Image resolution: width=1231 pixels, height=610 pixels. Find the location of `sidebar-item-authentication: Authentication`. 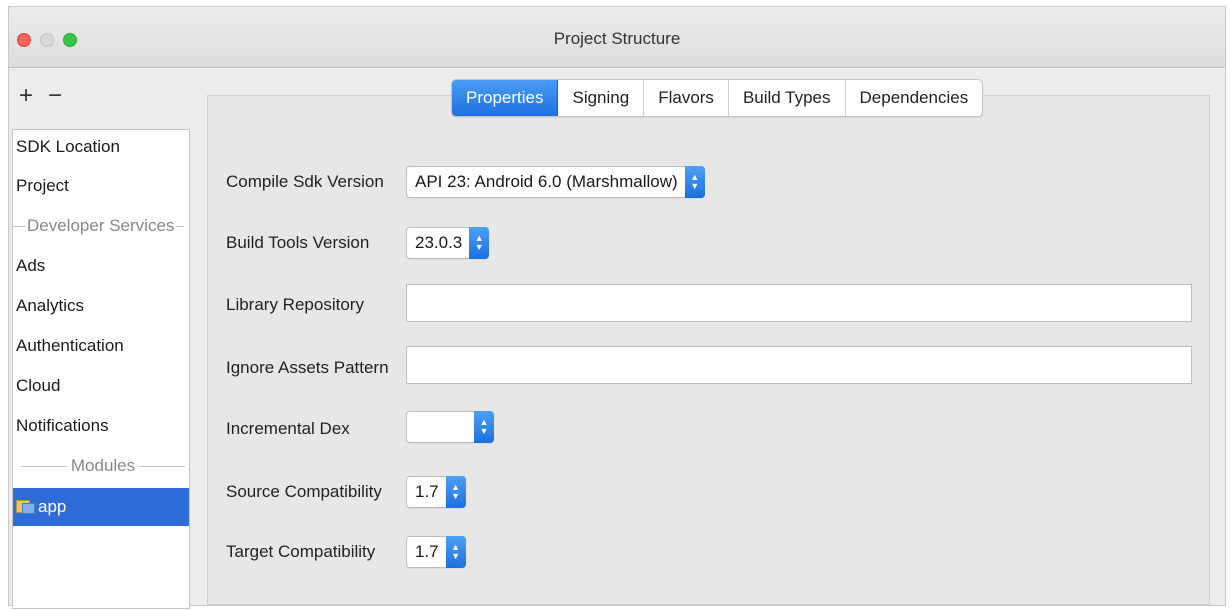

sidebar-item-authentication: Authentication is located at coordinates (101, 346).